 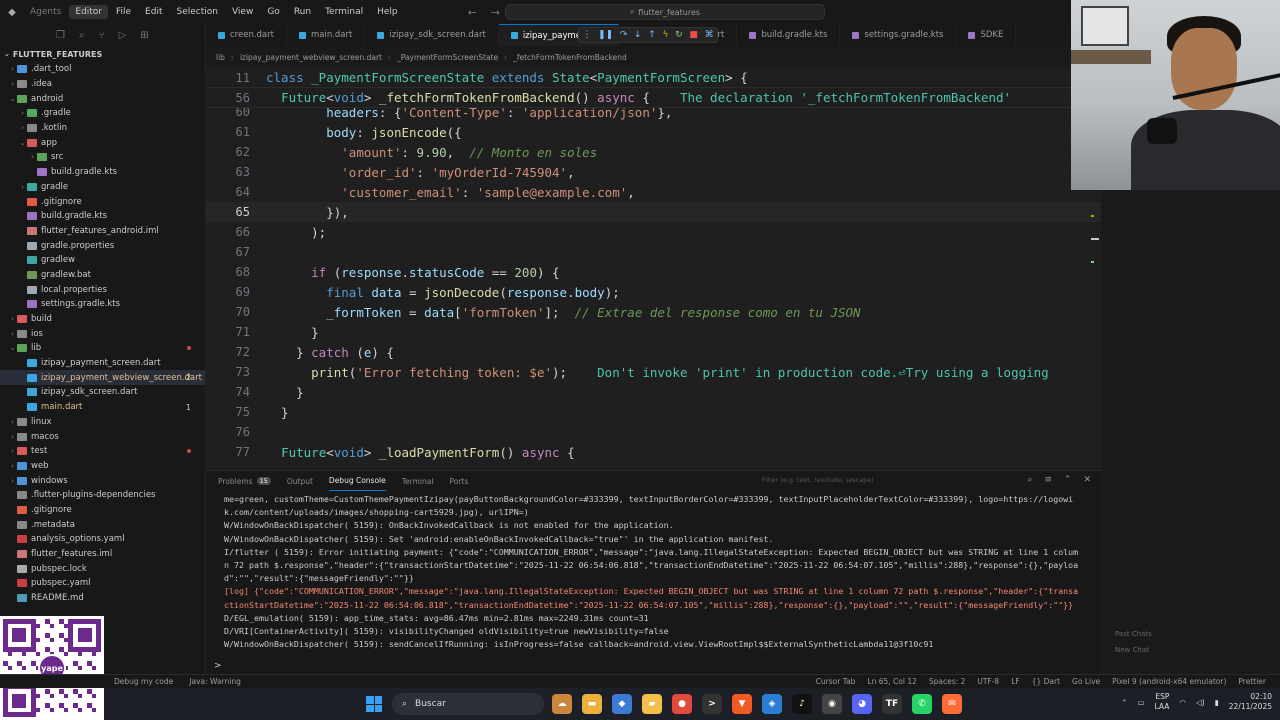 What do you see at coordinates (300, 481) in the screenshot?
I see `panel-tab-output: Output` at bounding box center [300, 481].